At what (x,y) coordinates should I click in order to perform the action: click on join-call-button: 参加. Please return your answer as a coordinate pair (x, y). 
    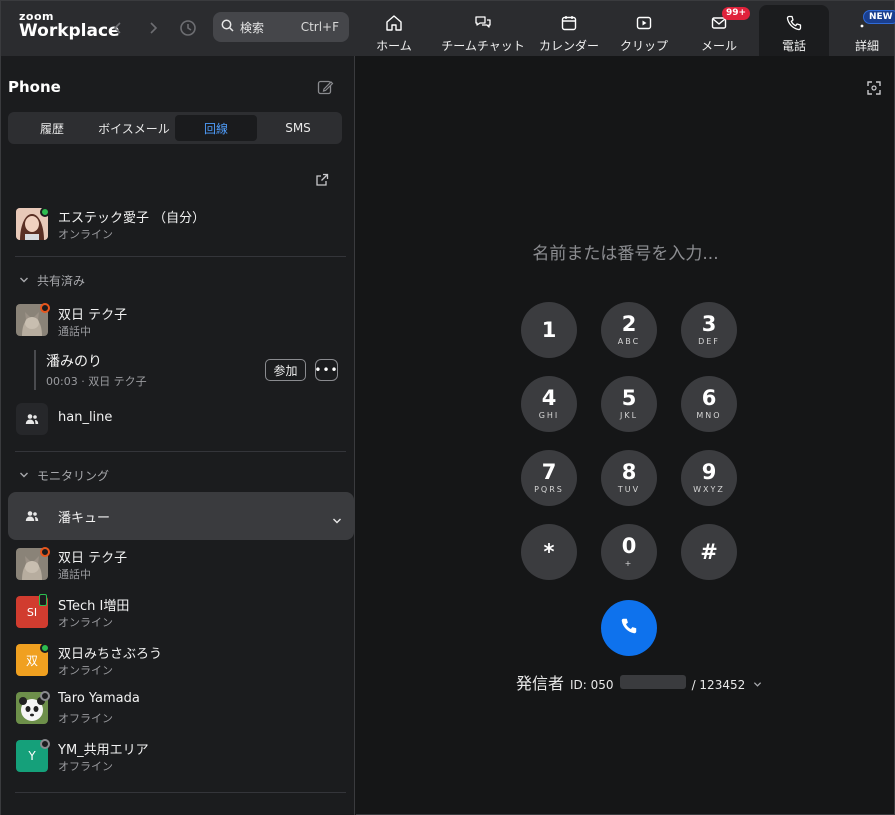
    Looking at the image, I should click on (285, 370).